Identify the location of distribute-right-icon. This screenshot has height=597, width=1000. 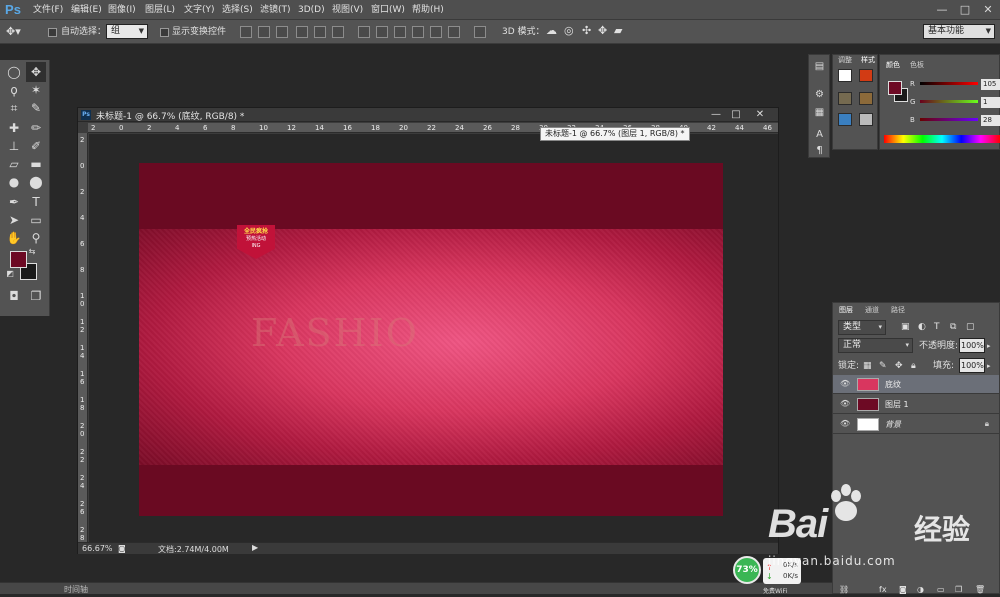
(454, 32).